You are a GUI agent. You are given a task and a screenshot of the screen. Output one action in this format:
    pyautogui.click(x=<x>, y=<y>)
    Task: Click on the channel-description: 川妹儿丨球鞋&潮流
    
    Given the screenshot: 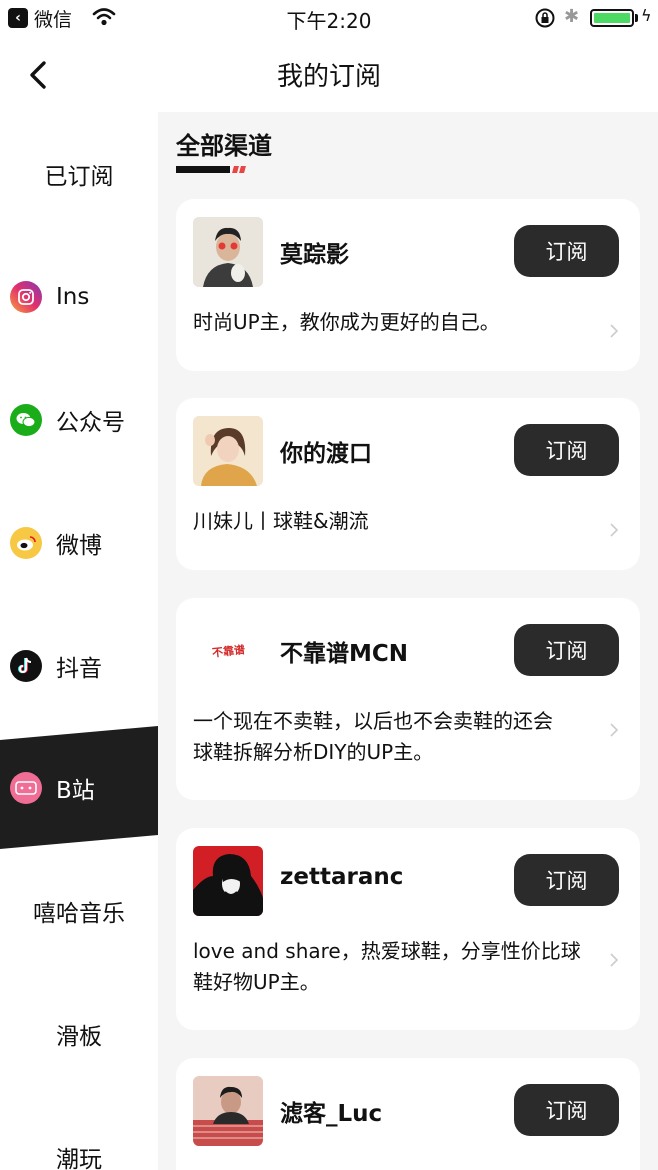 What is the action you would take?
    pyautogui.click(x=281, y=521)
    